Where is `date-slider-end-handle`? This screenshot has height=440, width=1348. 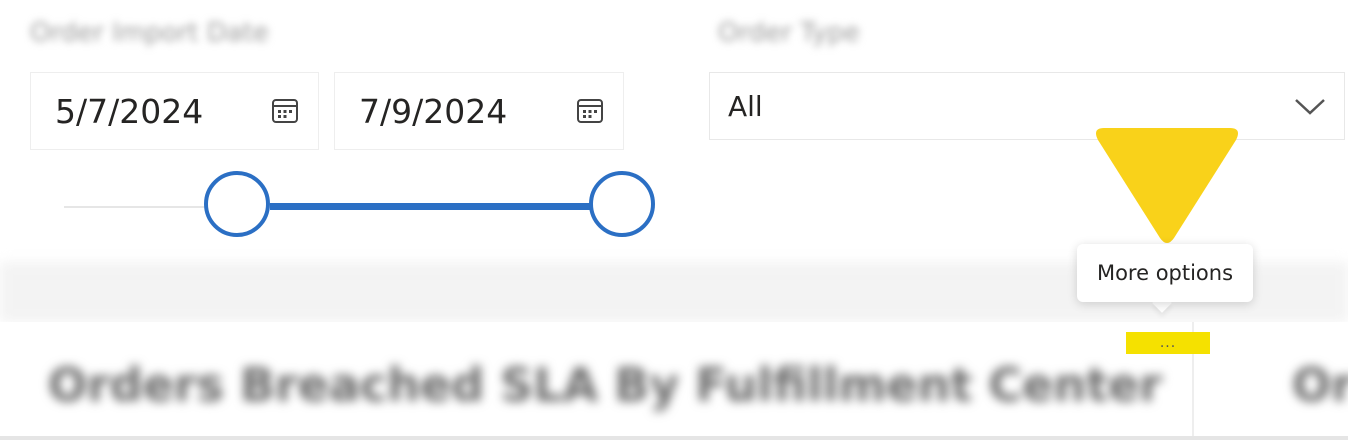 date-slider-end-handle is located at coordinates (622, 204).